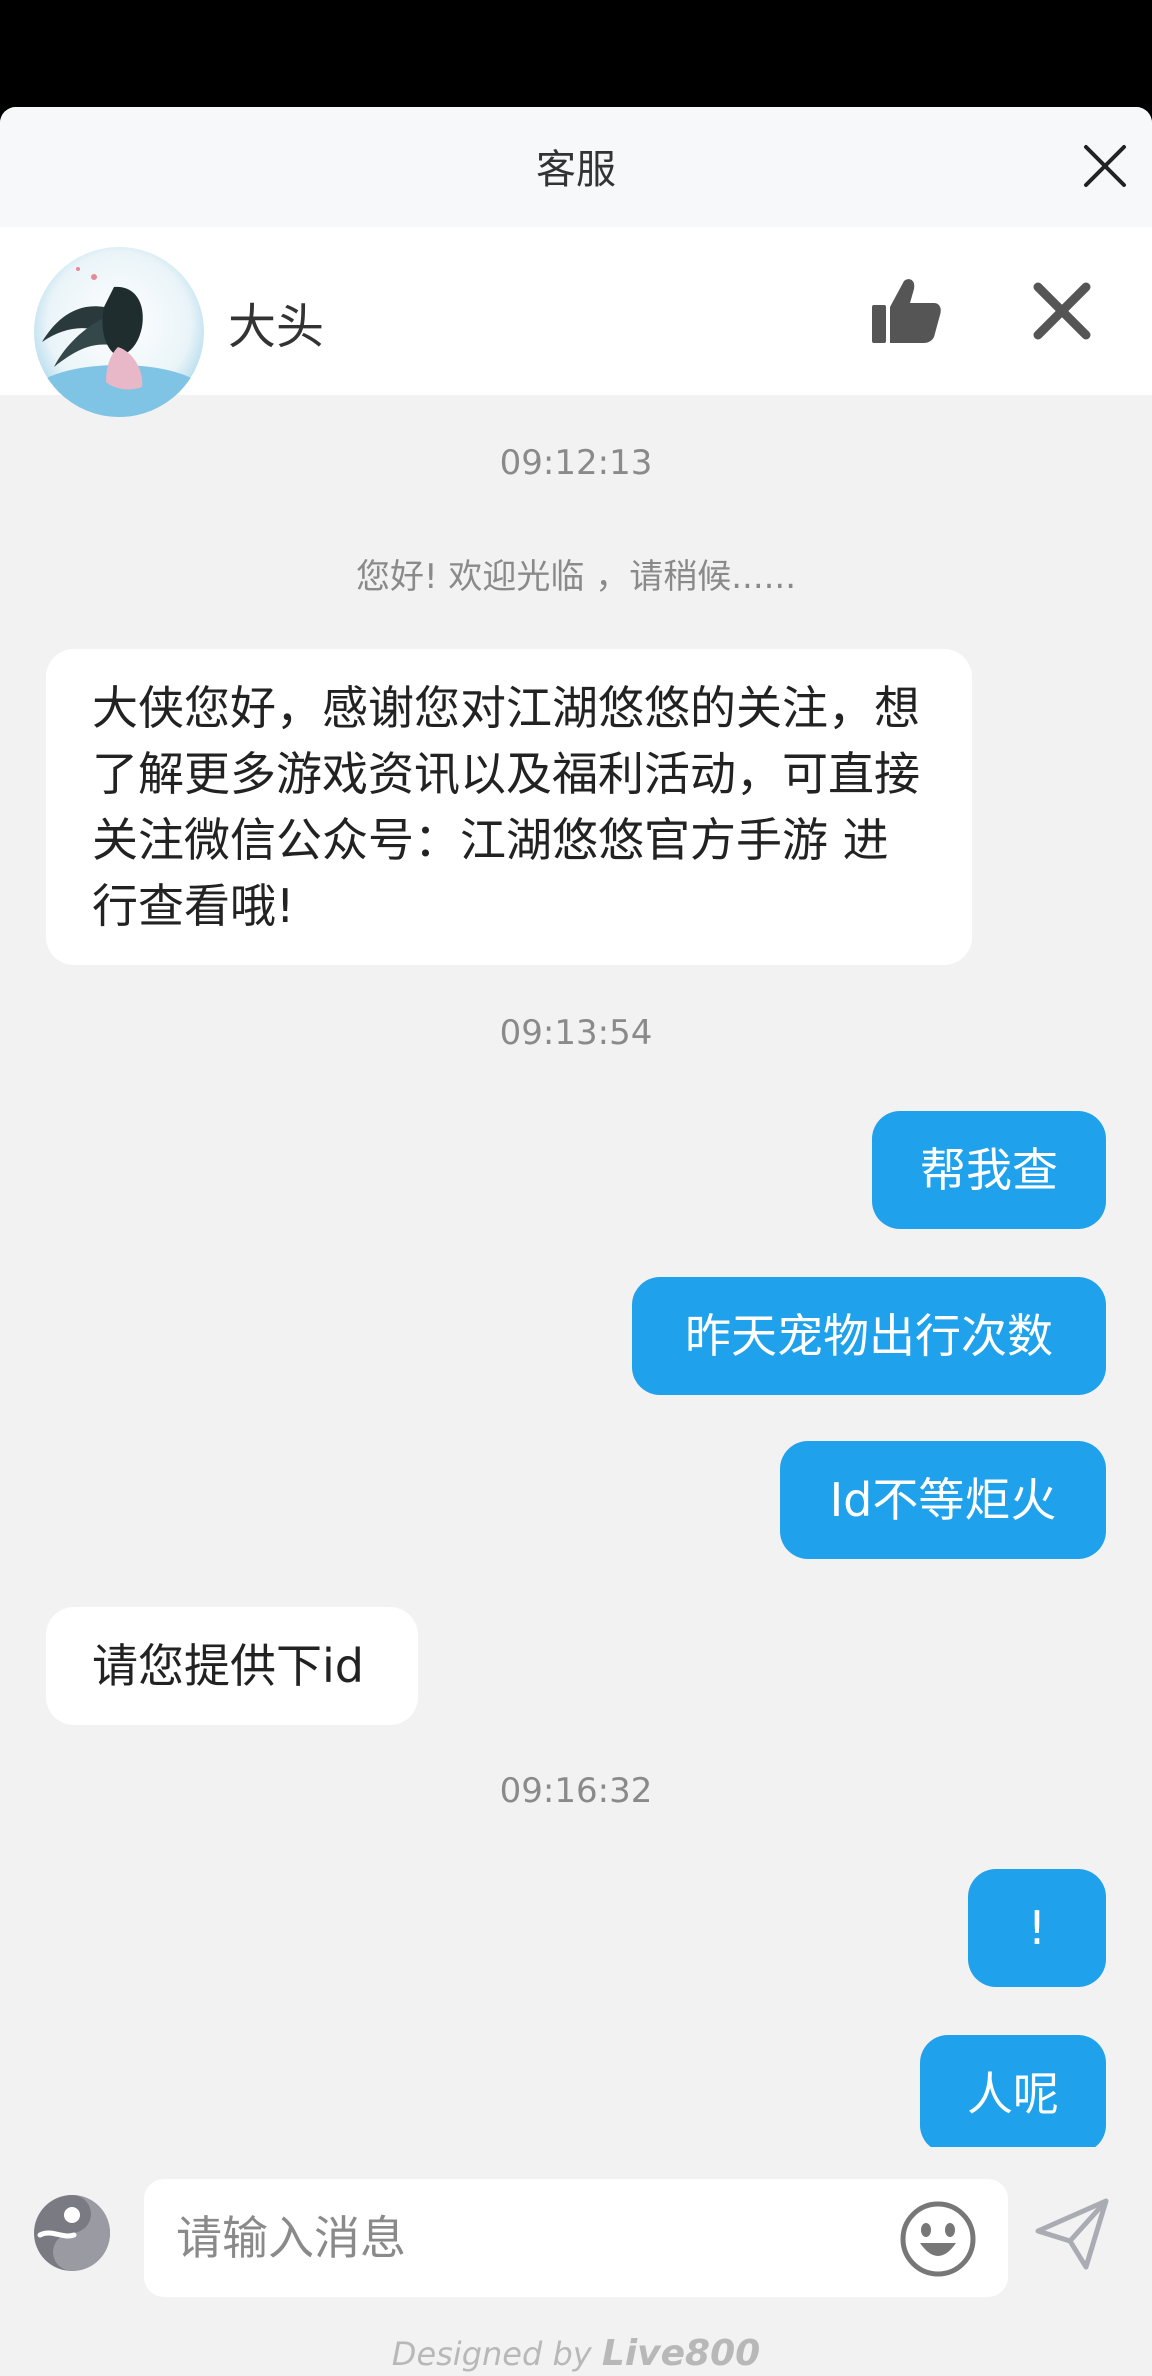 This screenshot has width=1152, height=2376. I want to click on close-icon, so click(1105, 166).